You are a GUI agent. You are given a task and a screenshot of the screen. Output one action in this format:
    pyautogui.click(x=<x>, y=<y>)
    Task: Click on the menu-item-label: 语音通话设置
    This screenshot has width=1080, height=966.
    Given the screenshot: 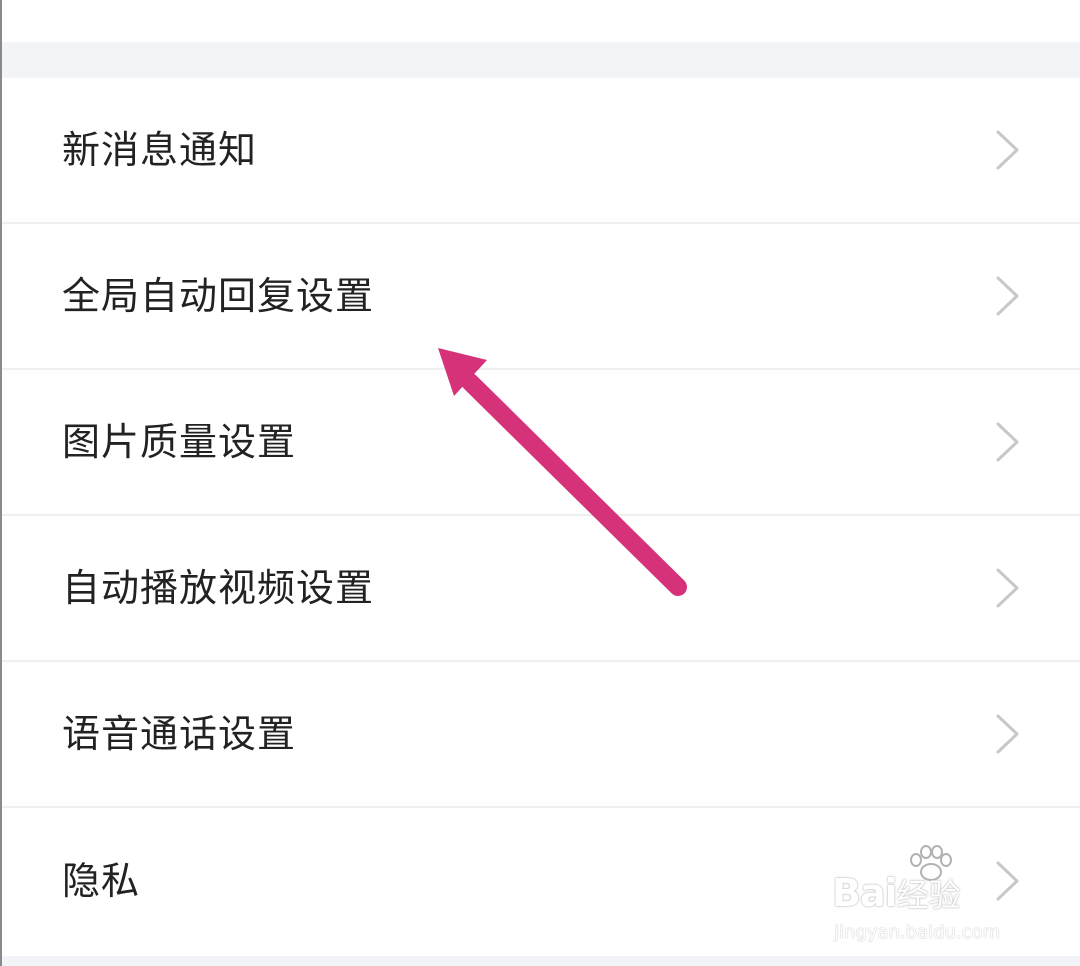 What is the action you would take?
    pyautogui.click(x=179, y=734)
    